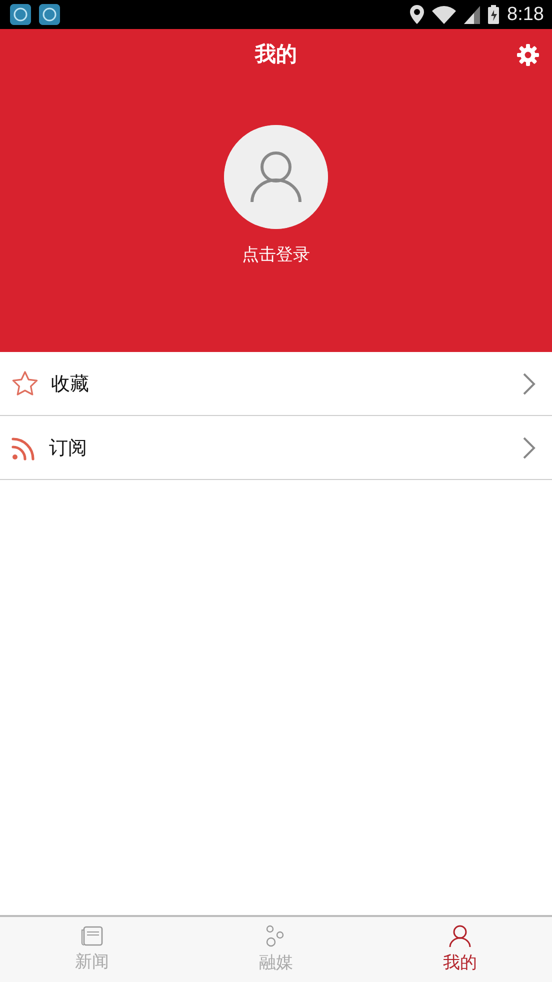 This screenshot has height=982, width=552. What do you see at coordinates (494, 14) in the screenshot?
I see `battery-icon` at bounding box center [494, 14].